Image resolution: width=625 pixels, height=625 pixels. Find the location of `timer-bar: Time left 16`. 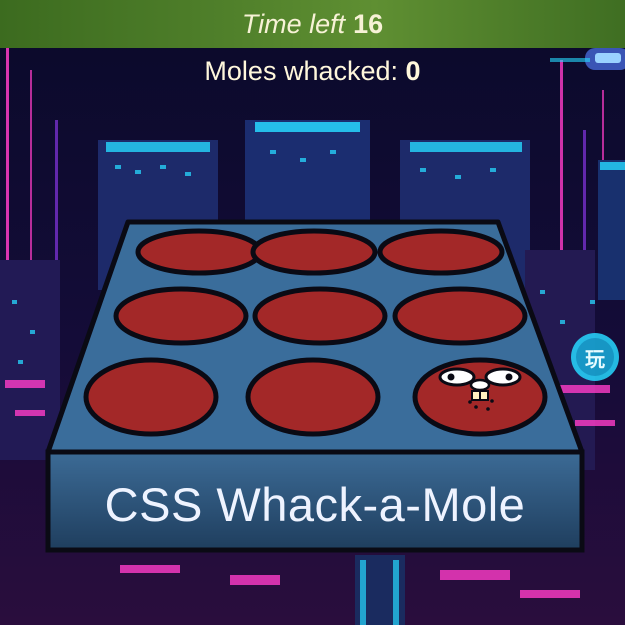

timer-bar: Time left 16 is located at coordinates (312, 24).